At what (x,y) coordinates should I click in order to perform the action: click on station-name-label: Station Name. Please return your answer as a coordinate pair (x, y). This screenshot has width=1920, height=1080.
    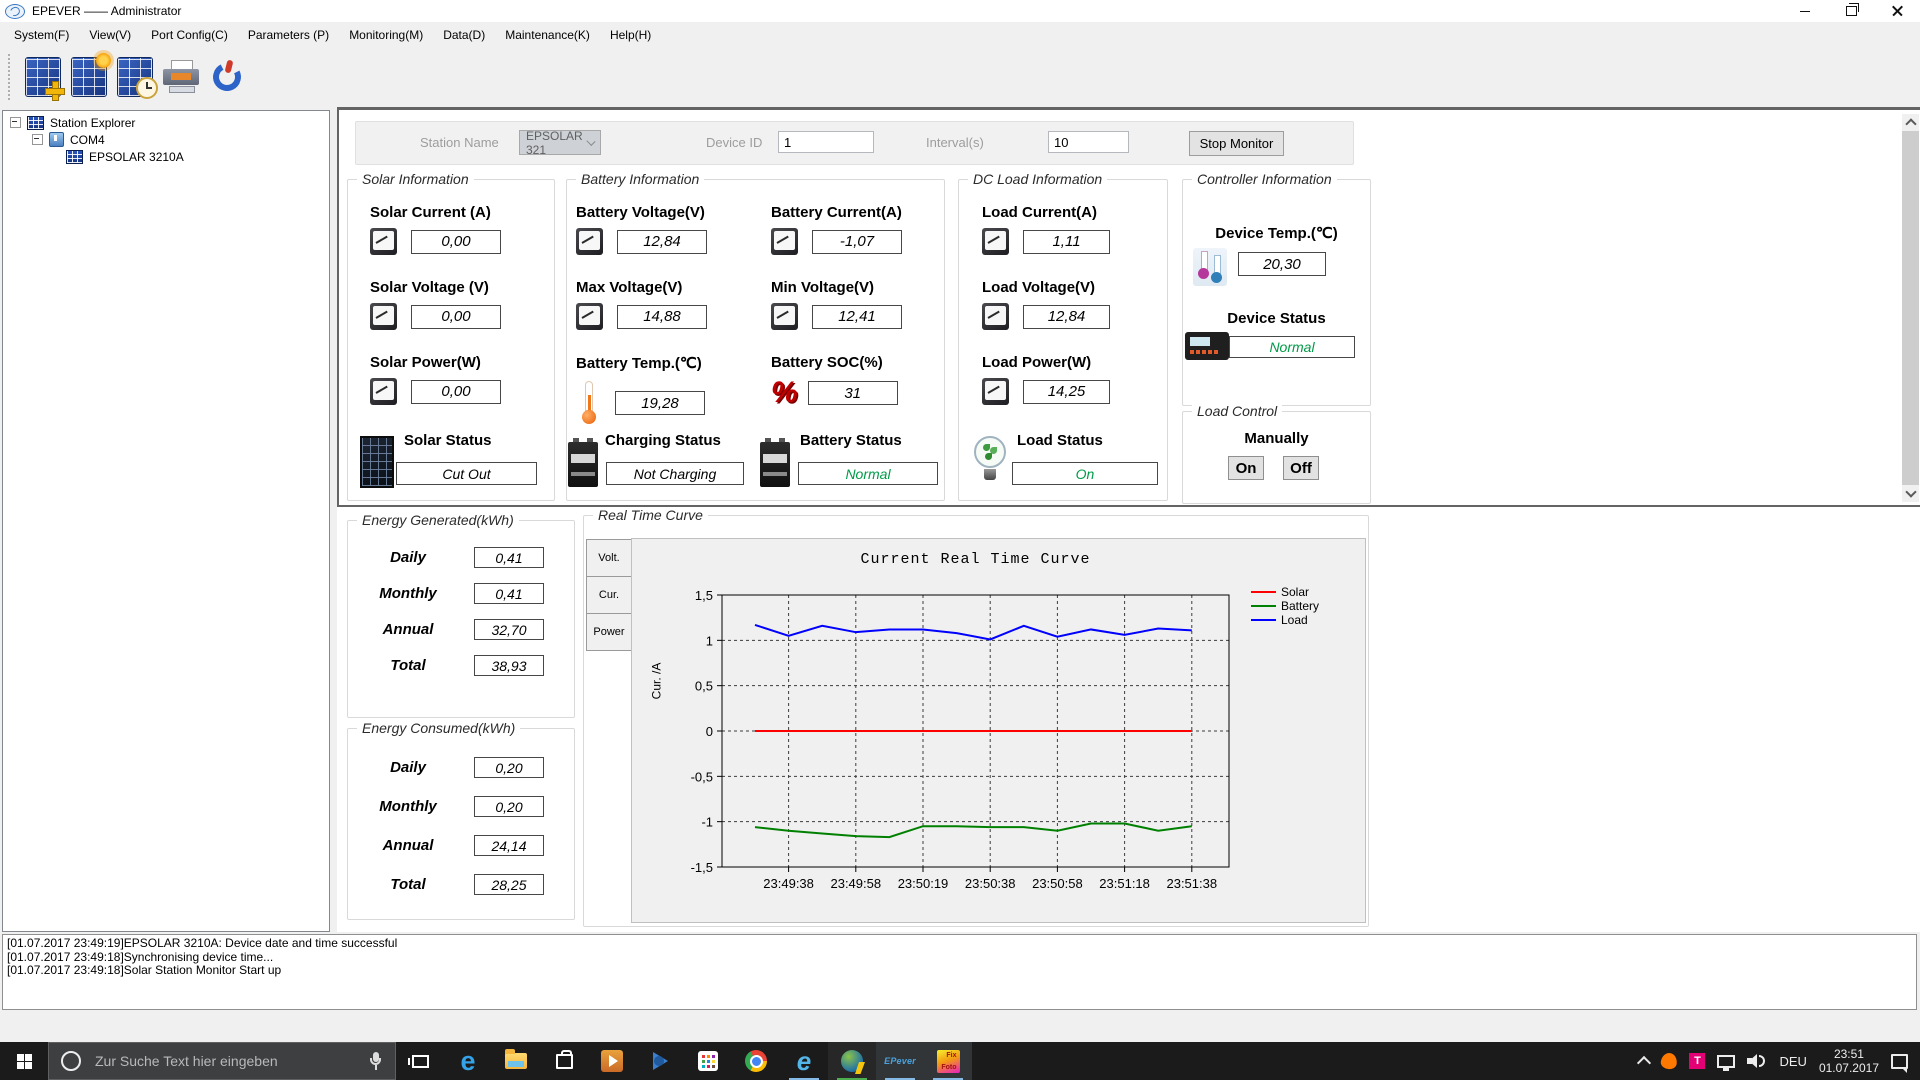
    Looking at the image, I should click on (459, 142).